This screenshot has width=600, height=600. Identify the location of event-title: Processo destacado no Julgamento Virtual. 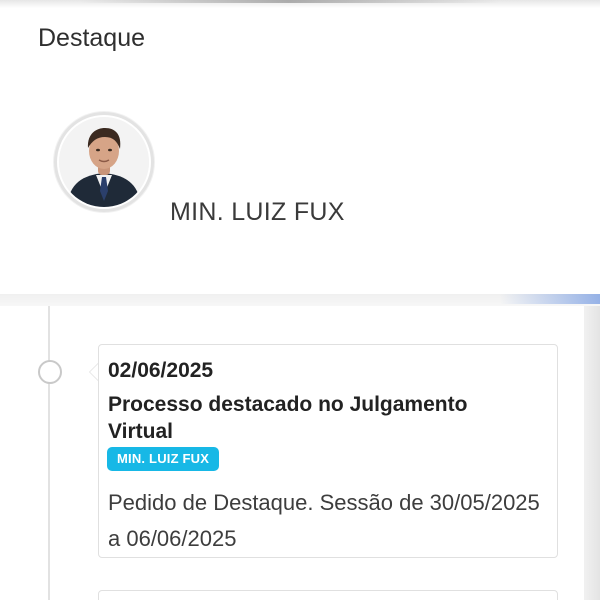
(288, 418).